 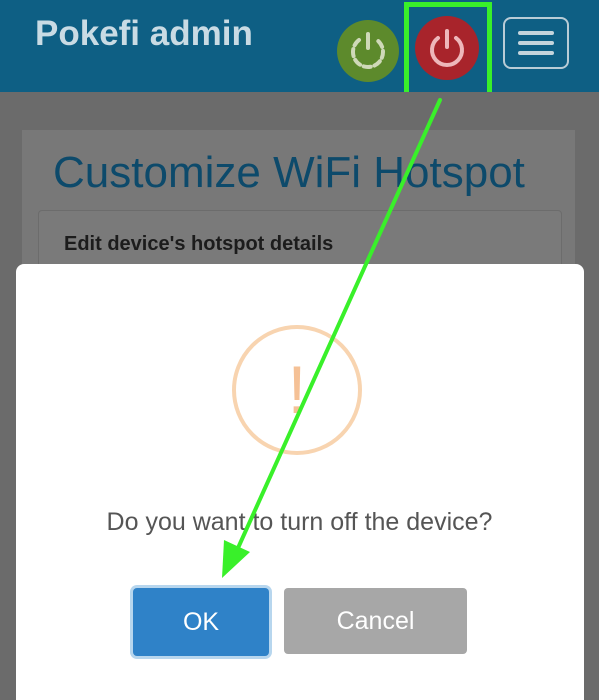 I want to click on app-title: Pokefi admin, so click(x=144, y=33).